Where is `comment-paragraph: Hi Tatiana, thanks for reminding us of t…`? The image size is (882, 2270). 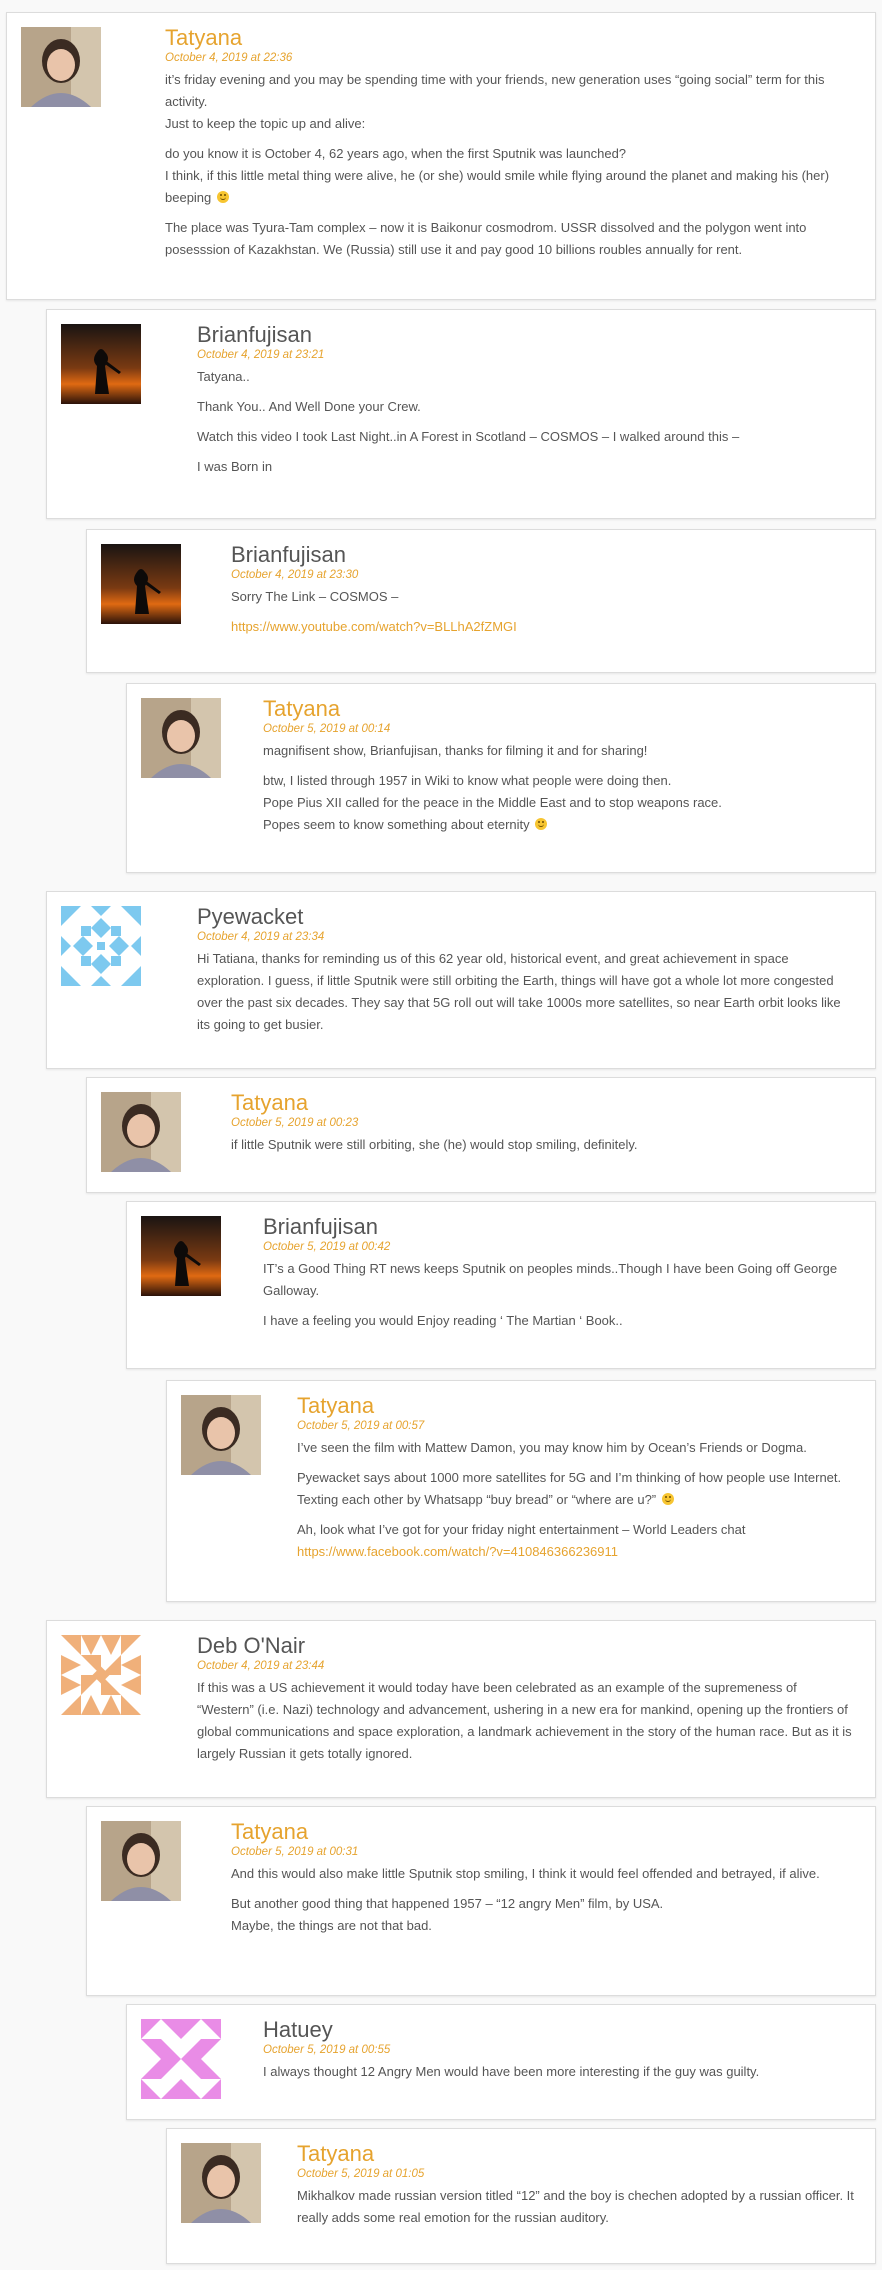
comment-paragraph: Hi Tatiana, thanks for reminding us of t… is located at coordinates (519, 991).